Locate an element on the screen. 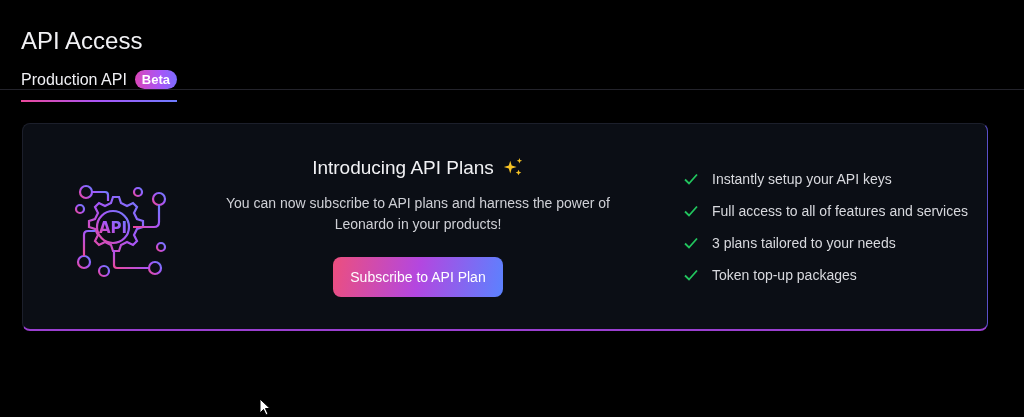 This screenshot has height=417, width=1024. page-title: API Access is located at coordinates (82, 40).